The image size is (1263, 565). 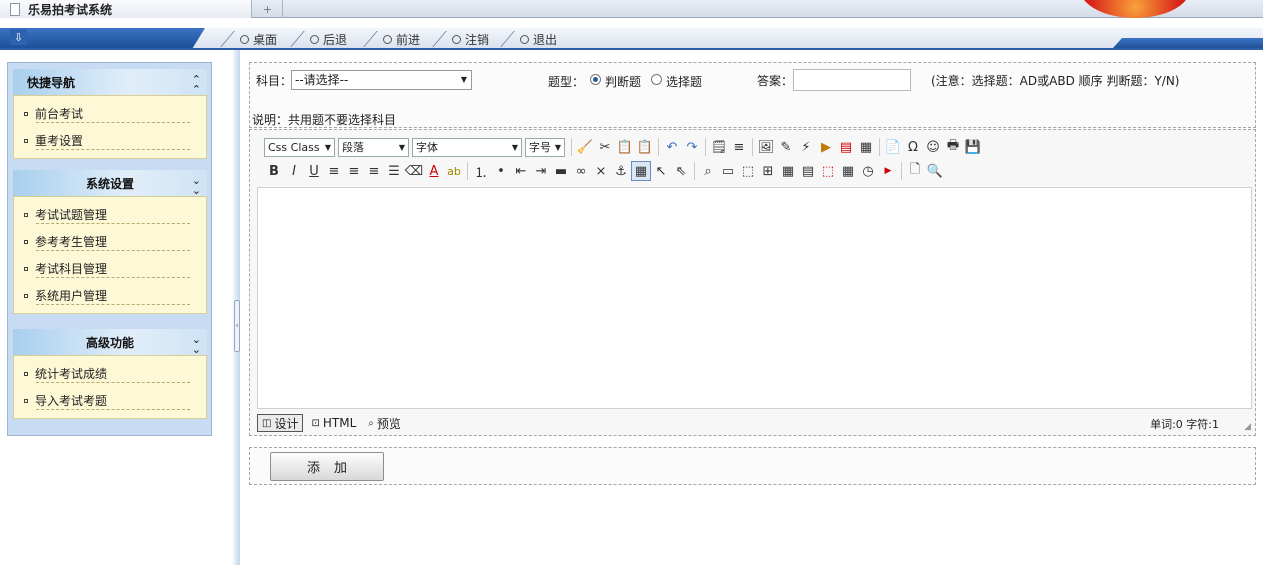 What do you see at coordinates (521, 171) in the screenshot?
I see `outdent-icon: ⇤` at bounding box center [521, 171].